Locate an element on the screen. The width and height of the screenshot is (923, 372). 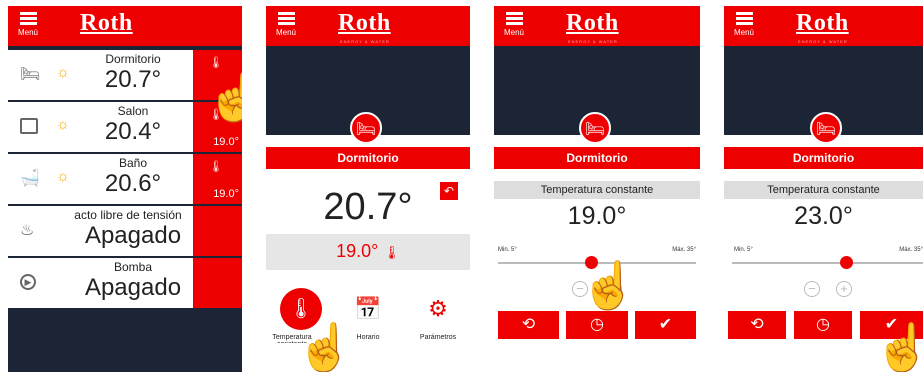
check-icon: ✔ is located at coordinates (665, 324).